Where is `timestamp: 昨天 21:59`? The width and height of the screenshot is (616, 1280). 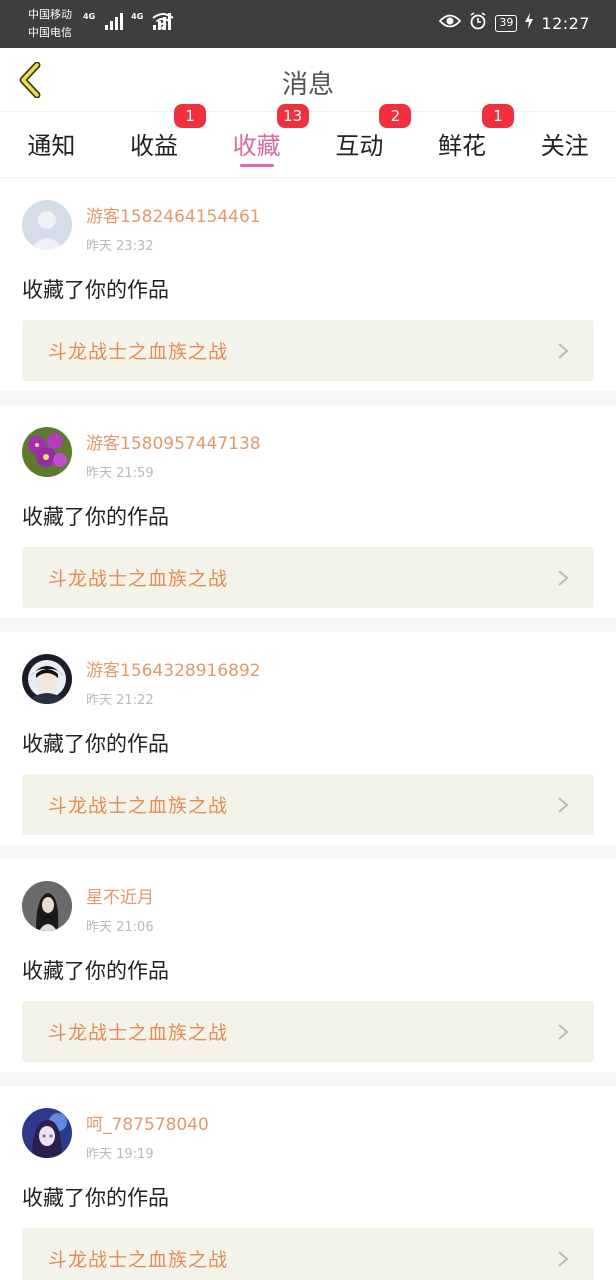
timestamp: 昨天 21:59 is located at coordinates (120, 473).